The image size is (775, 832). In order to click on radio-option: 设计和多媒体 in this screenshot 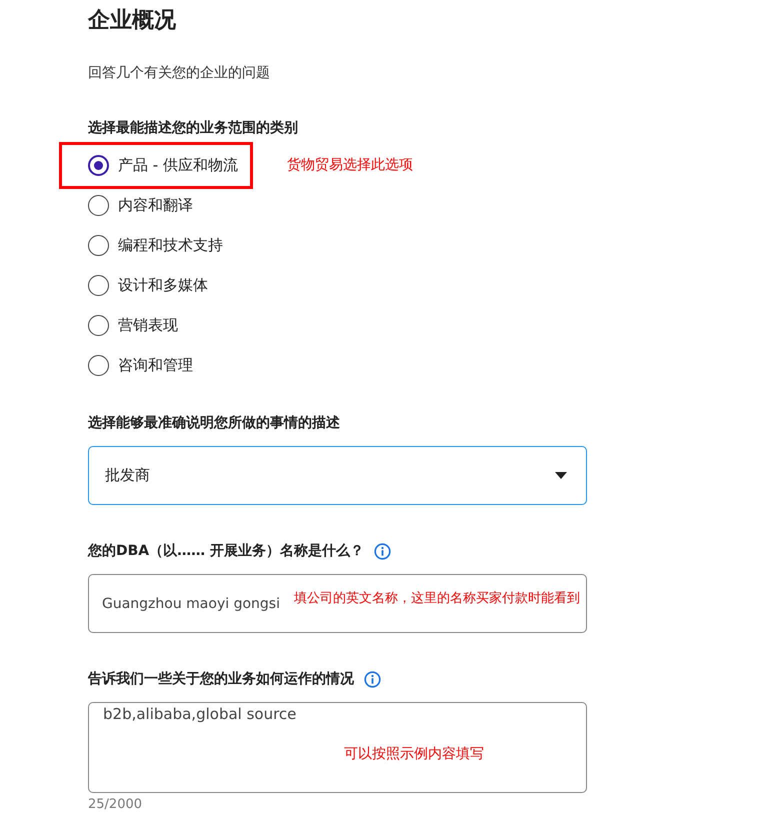, I will do `click(148, 285)`.